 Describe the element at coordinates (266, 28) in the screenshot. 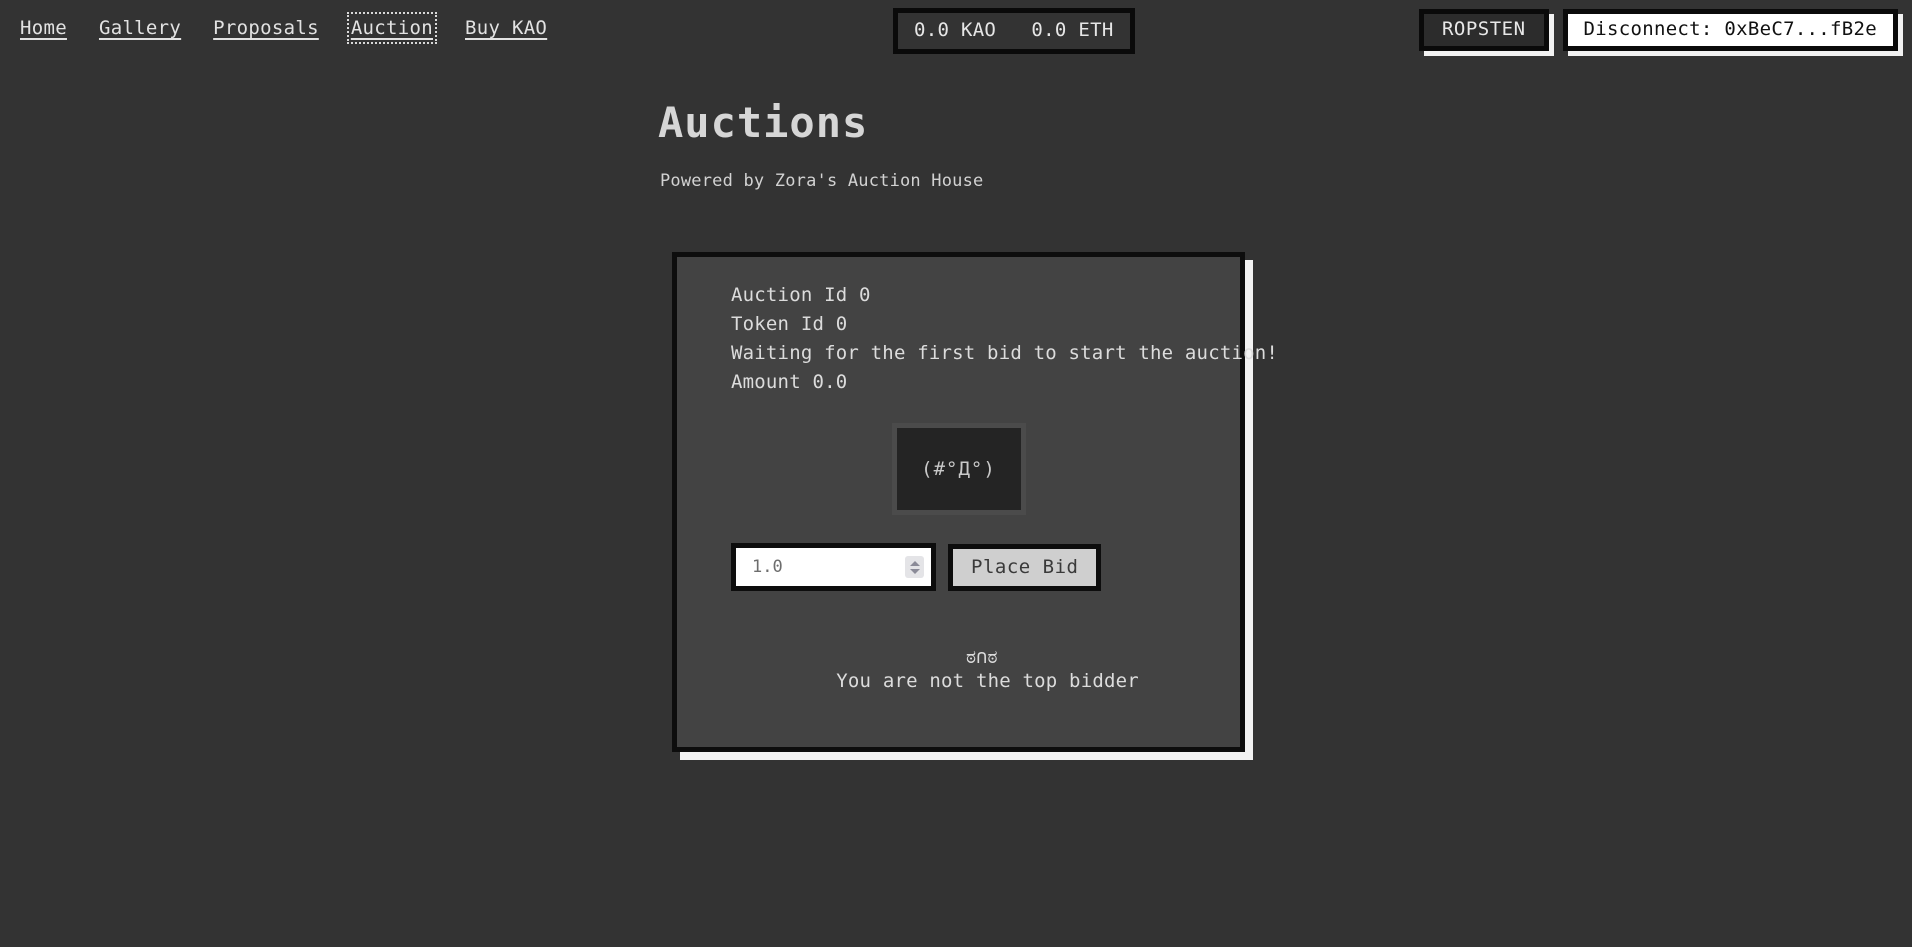

I see `nav-link-proposals: Proposals` at that location.